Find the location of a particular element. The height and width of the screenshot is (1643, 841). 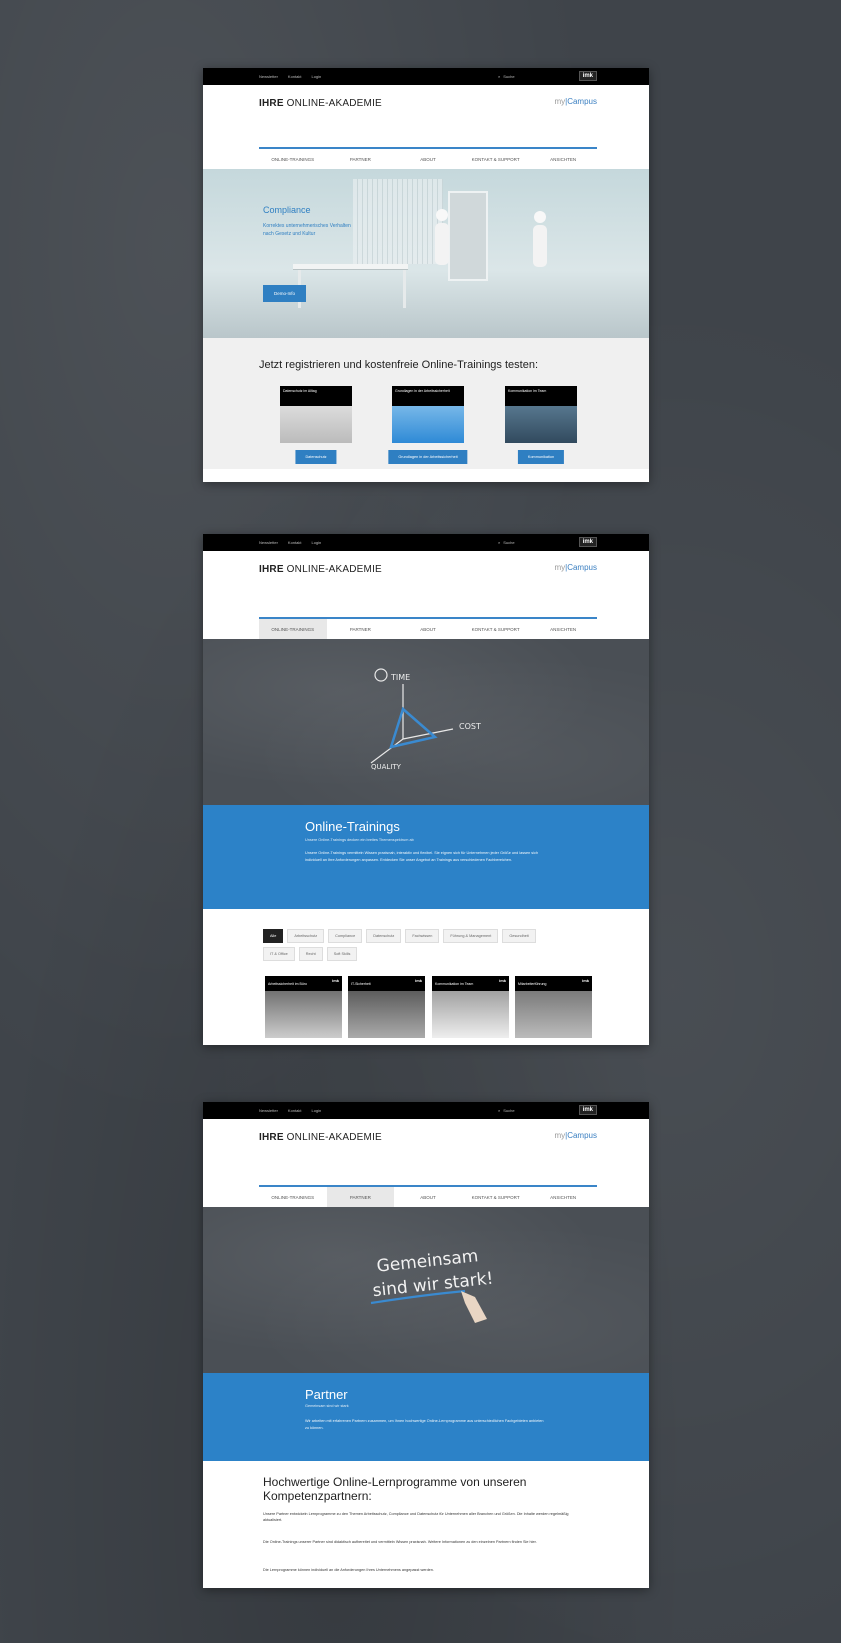

hero-demo-button: Demo-Info is located at coordinates (285, 293).